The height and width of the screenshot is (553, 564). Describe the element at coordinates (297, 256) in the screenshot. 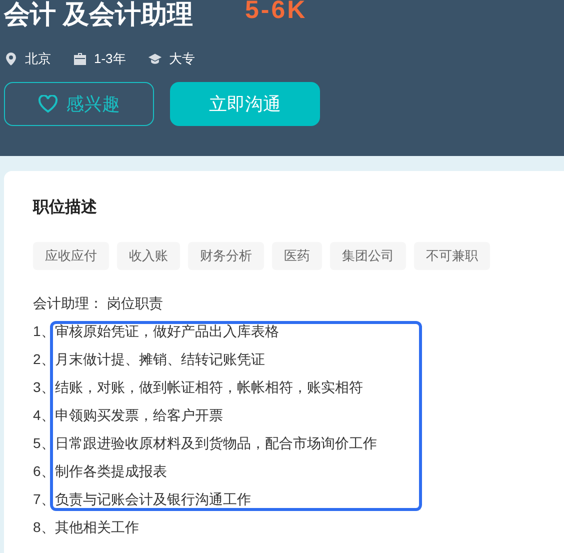

I see `skill-tag: 医药` at that location.